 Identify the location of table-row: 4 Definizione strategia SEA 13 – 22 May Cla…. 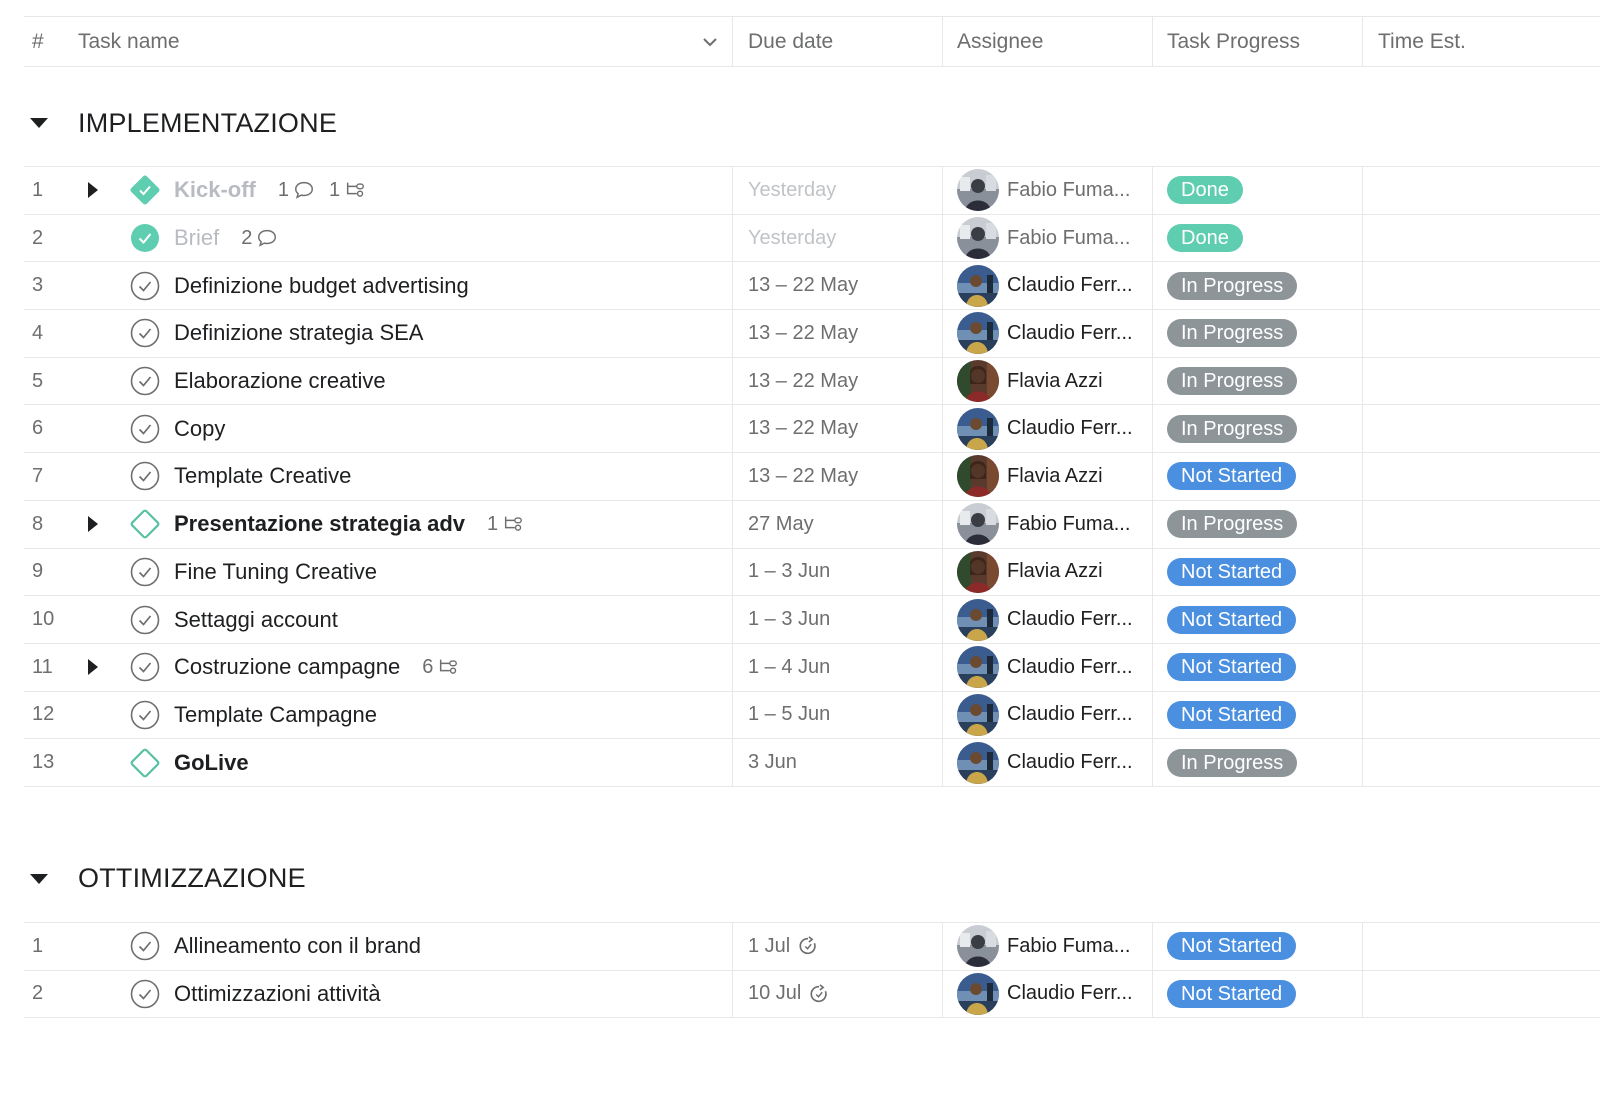
(812, 334).